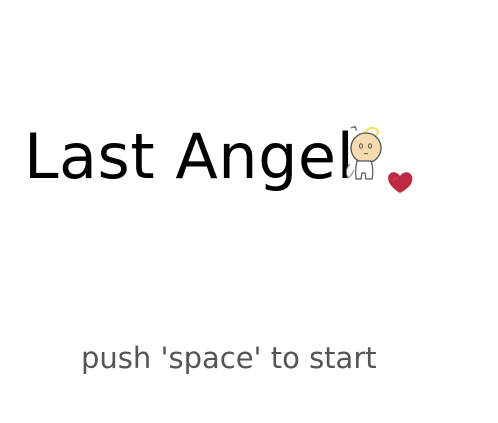 This screenshot has width=498, height=423. What do you see at coordinates (229, 358) in the screenshot?
I see `start-prompt: push 'space' to start` at bounding box center [229, 358].